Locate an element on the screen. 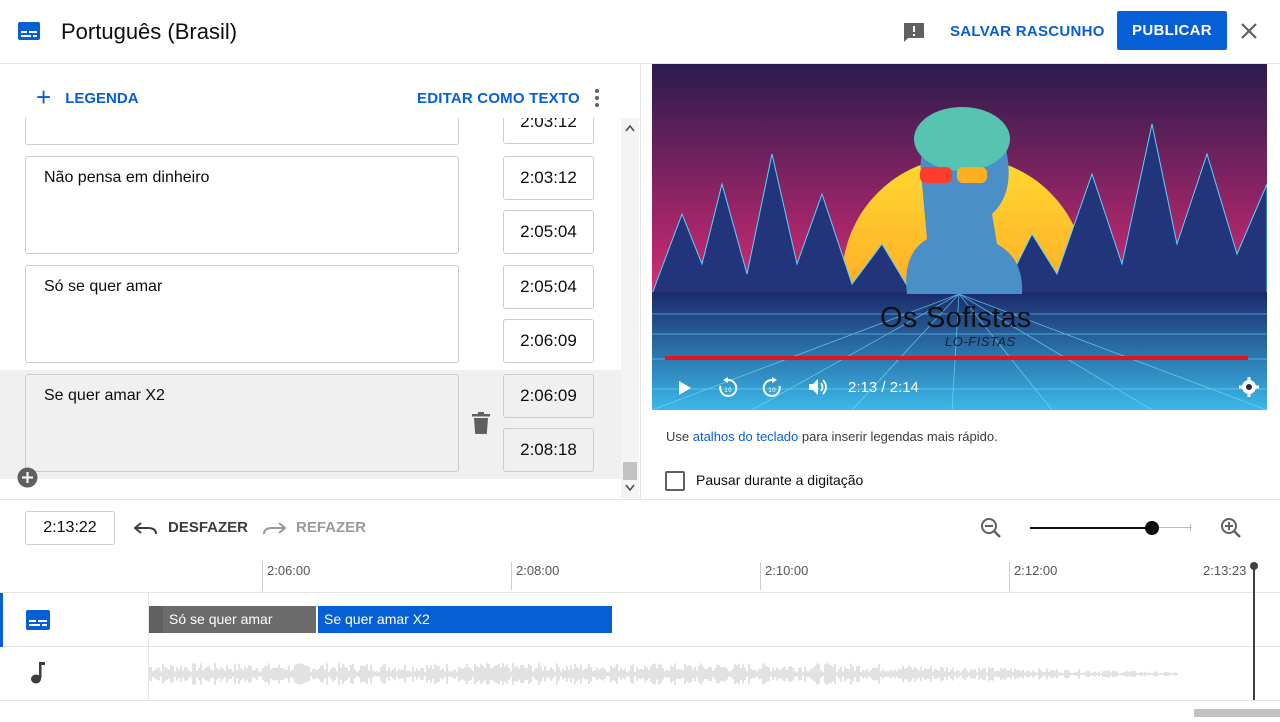 This screenshot has height=722, width=1280. zoom-slider-thumb is located at coordinates (1152, 528).